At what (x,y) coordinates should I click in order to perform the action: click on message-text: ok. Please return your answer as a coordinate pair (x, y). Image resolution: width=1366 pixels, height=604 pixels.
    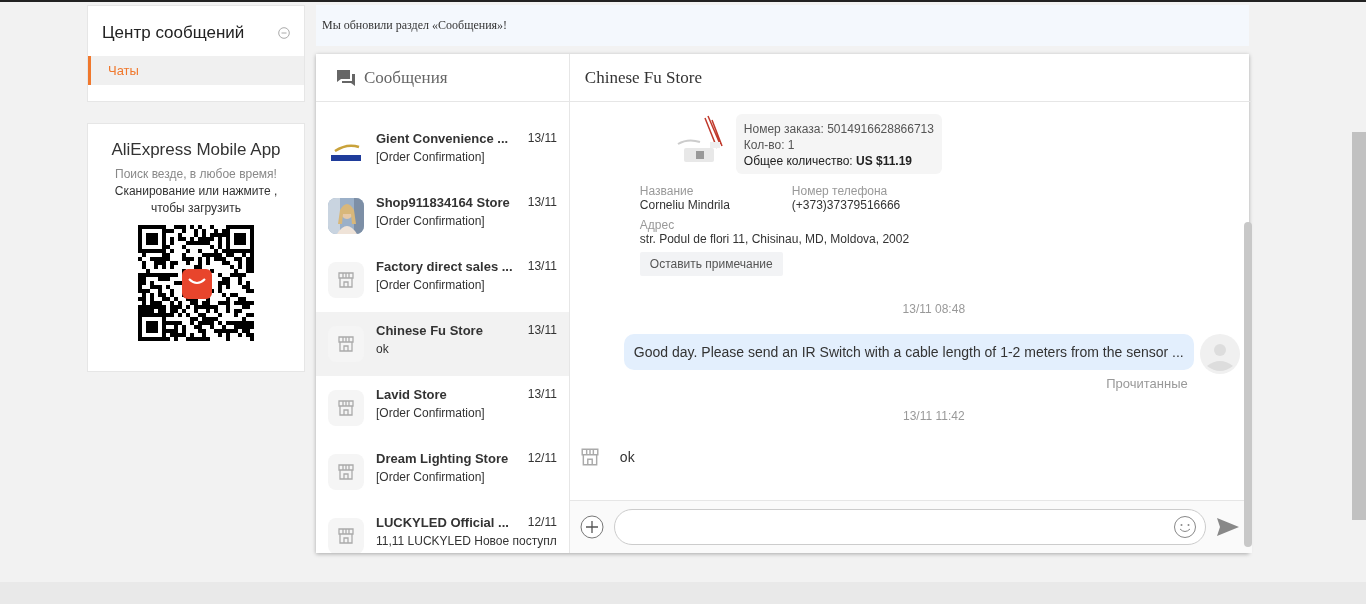
    Looking at the image, I should click on (627, 457).